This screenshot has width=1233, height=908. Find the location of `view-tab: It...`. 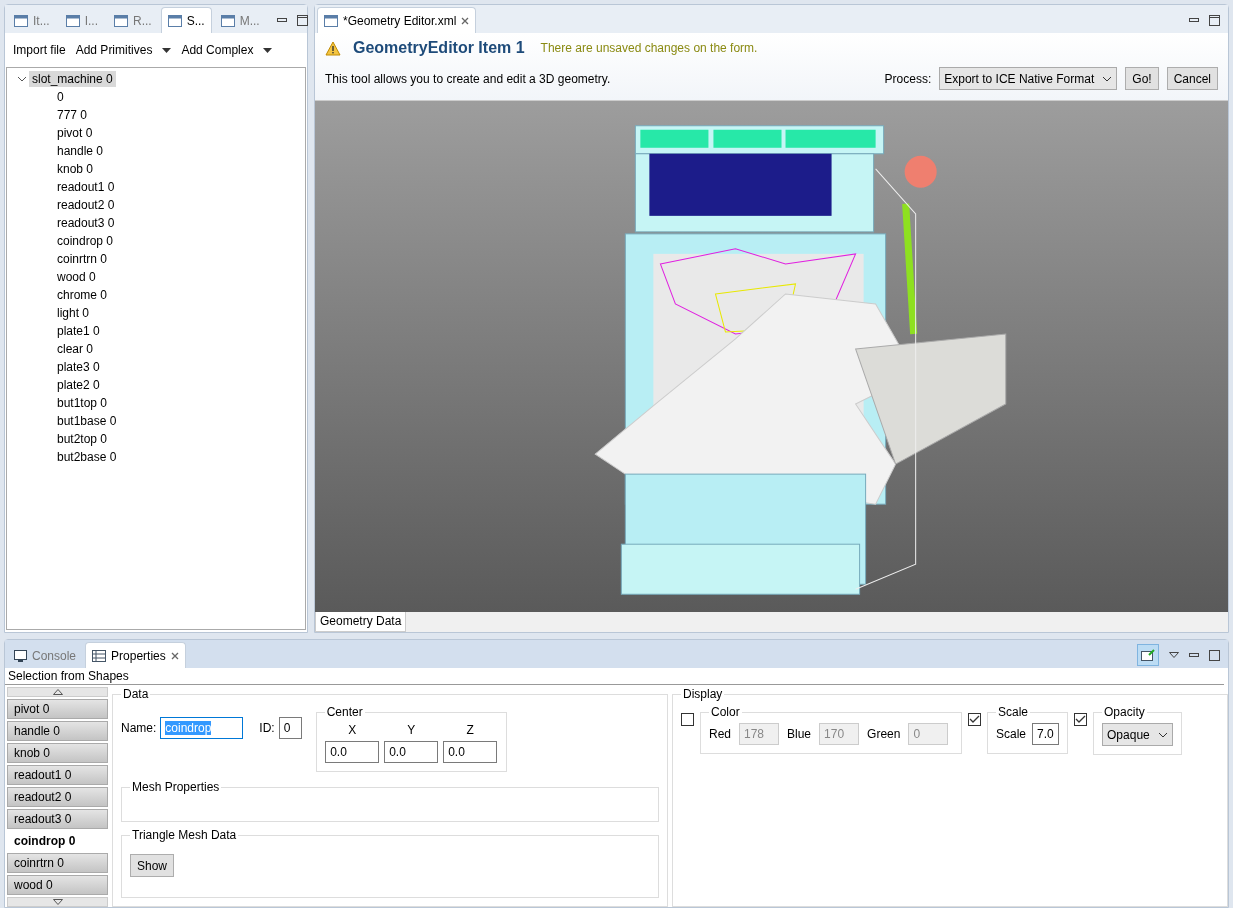

view-tab: It... is located at coordinates (32, 20).